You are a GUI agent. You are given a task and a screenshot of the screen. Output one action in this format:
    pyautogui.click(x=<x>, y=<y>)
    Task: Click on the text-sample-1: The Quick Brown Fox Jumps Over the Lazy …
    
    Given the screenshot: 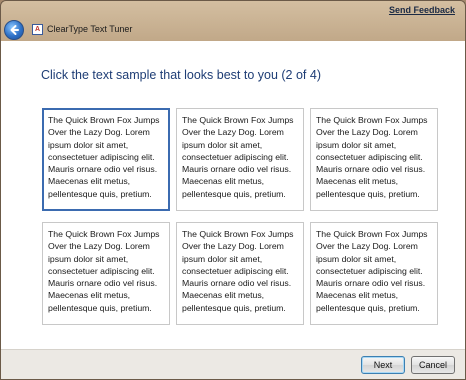 What is the action you would take?
    pyautogui.click(x=106, y=159)
    